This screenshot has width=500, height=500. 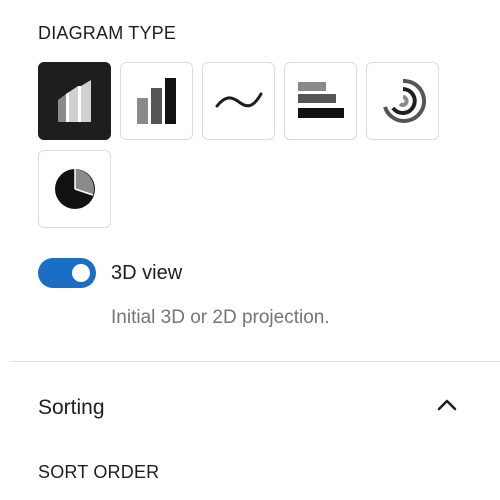 I want to click on horizontal-bar-chart-icon, so click(x=320, y=100).